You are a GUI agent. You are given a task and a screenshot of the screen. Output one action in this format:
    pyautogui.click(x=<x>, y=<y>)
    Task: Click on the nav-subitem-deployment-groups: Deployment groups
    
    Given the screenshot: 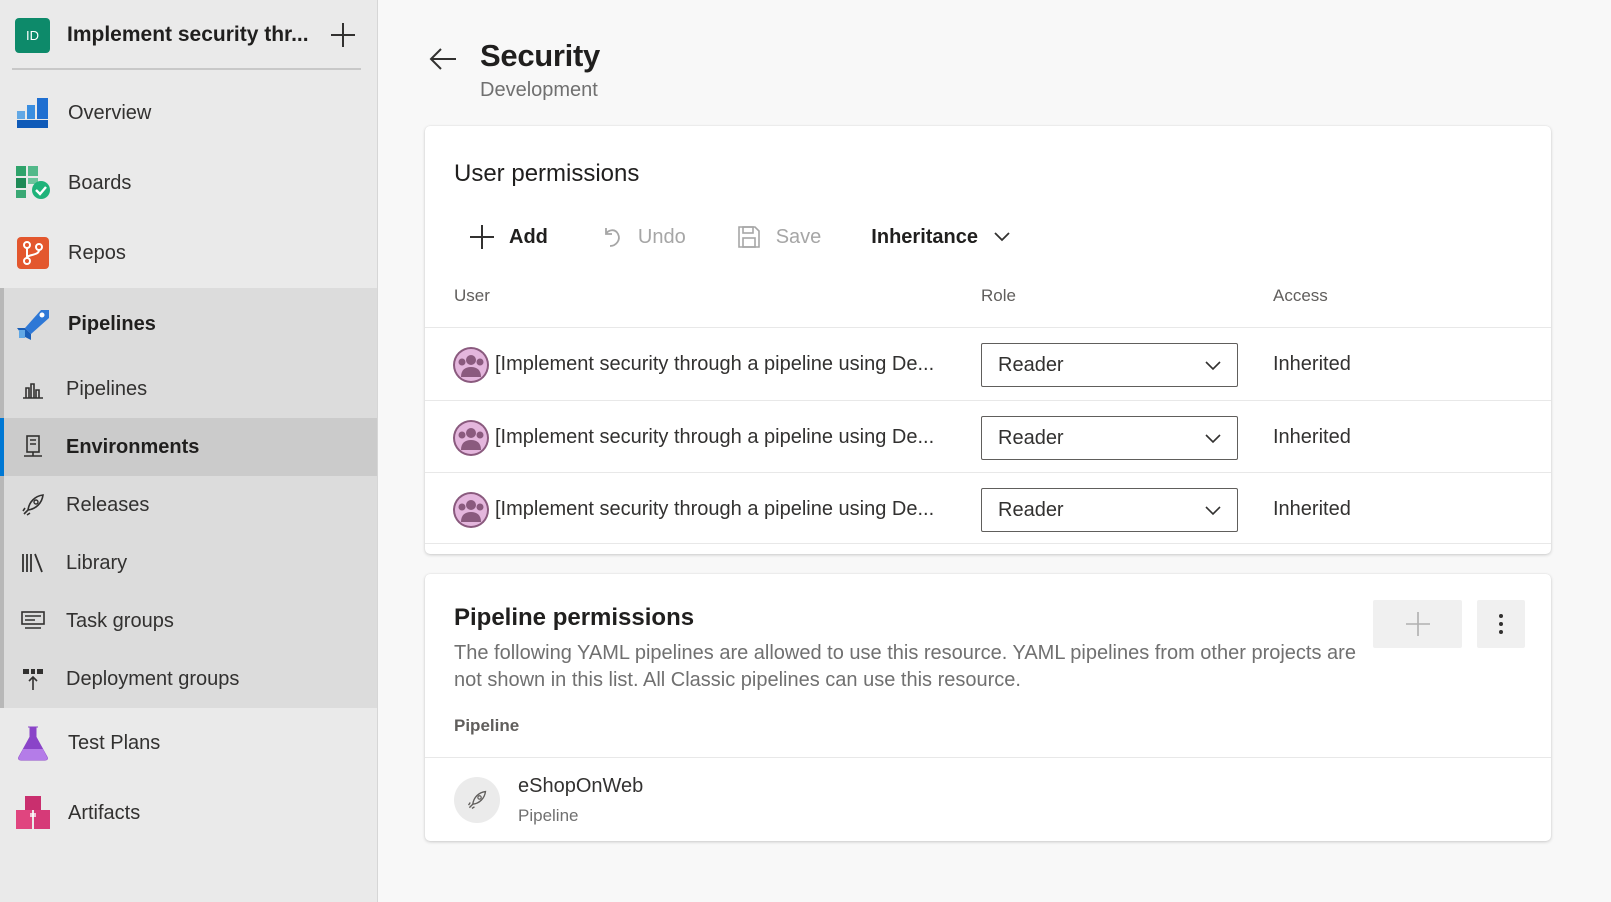 What is the action you would take?
    pyautogui.click(x=190, y=679)
    